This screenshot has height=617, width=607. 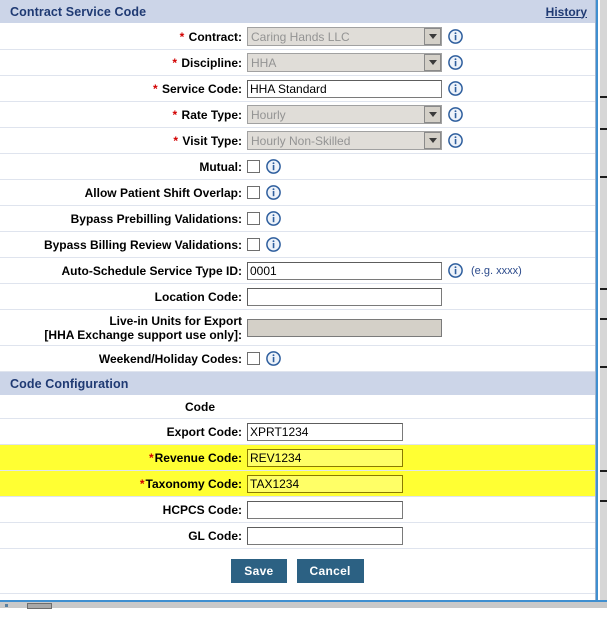 I want to click on form-row-allow-patient-shift-overlap: Allow Patient Shift Overlap:, so click(x=297, y=193).